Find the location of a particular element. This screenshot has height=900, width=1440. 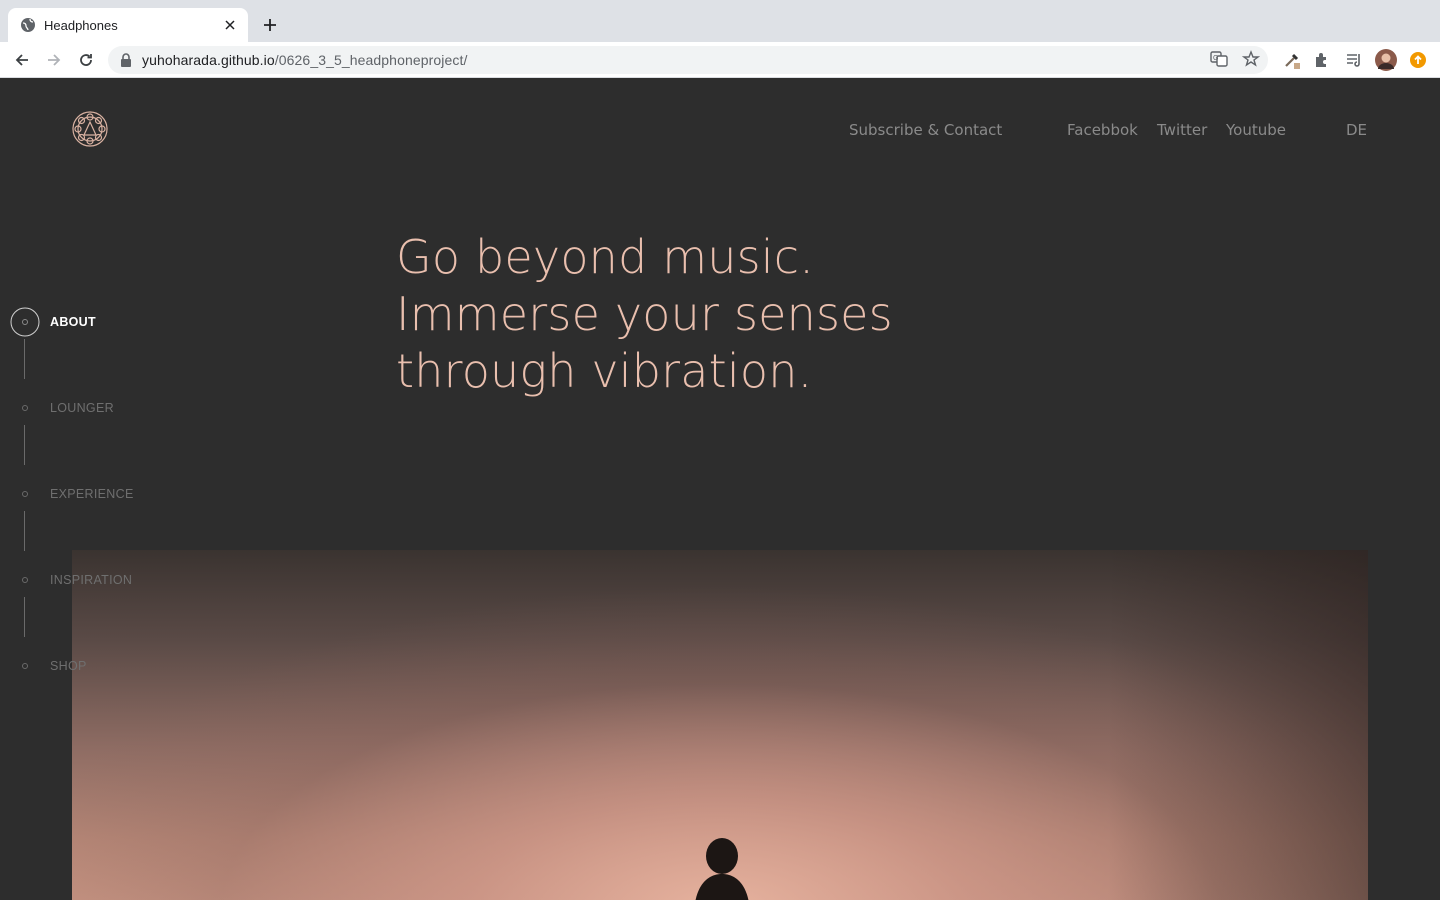

sidenav-label-about: ABOUT is located at coordinates (73, 322).